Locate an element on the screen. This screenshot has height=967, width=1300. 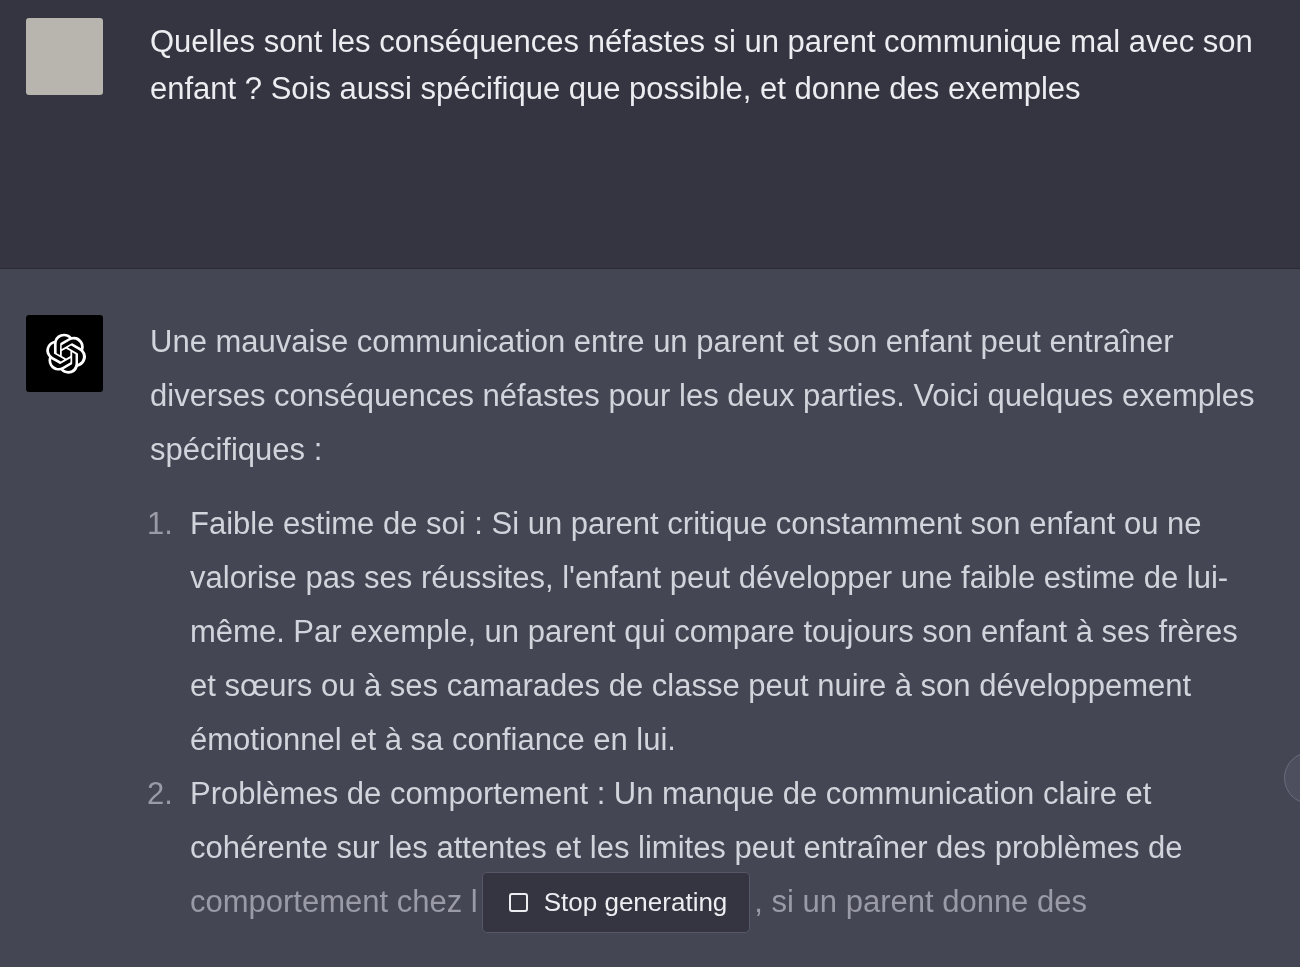
list-number: 2. is located at coordinates (160, 794).